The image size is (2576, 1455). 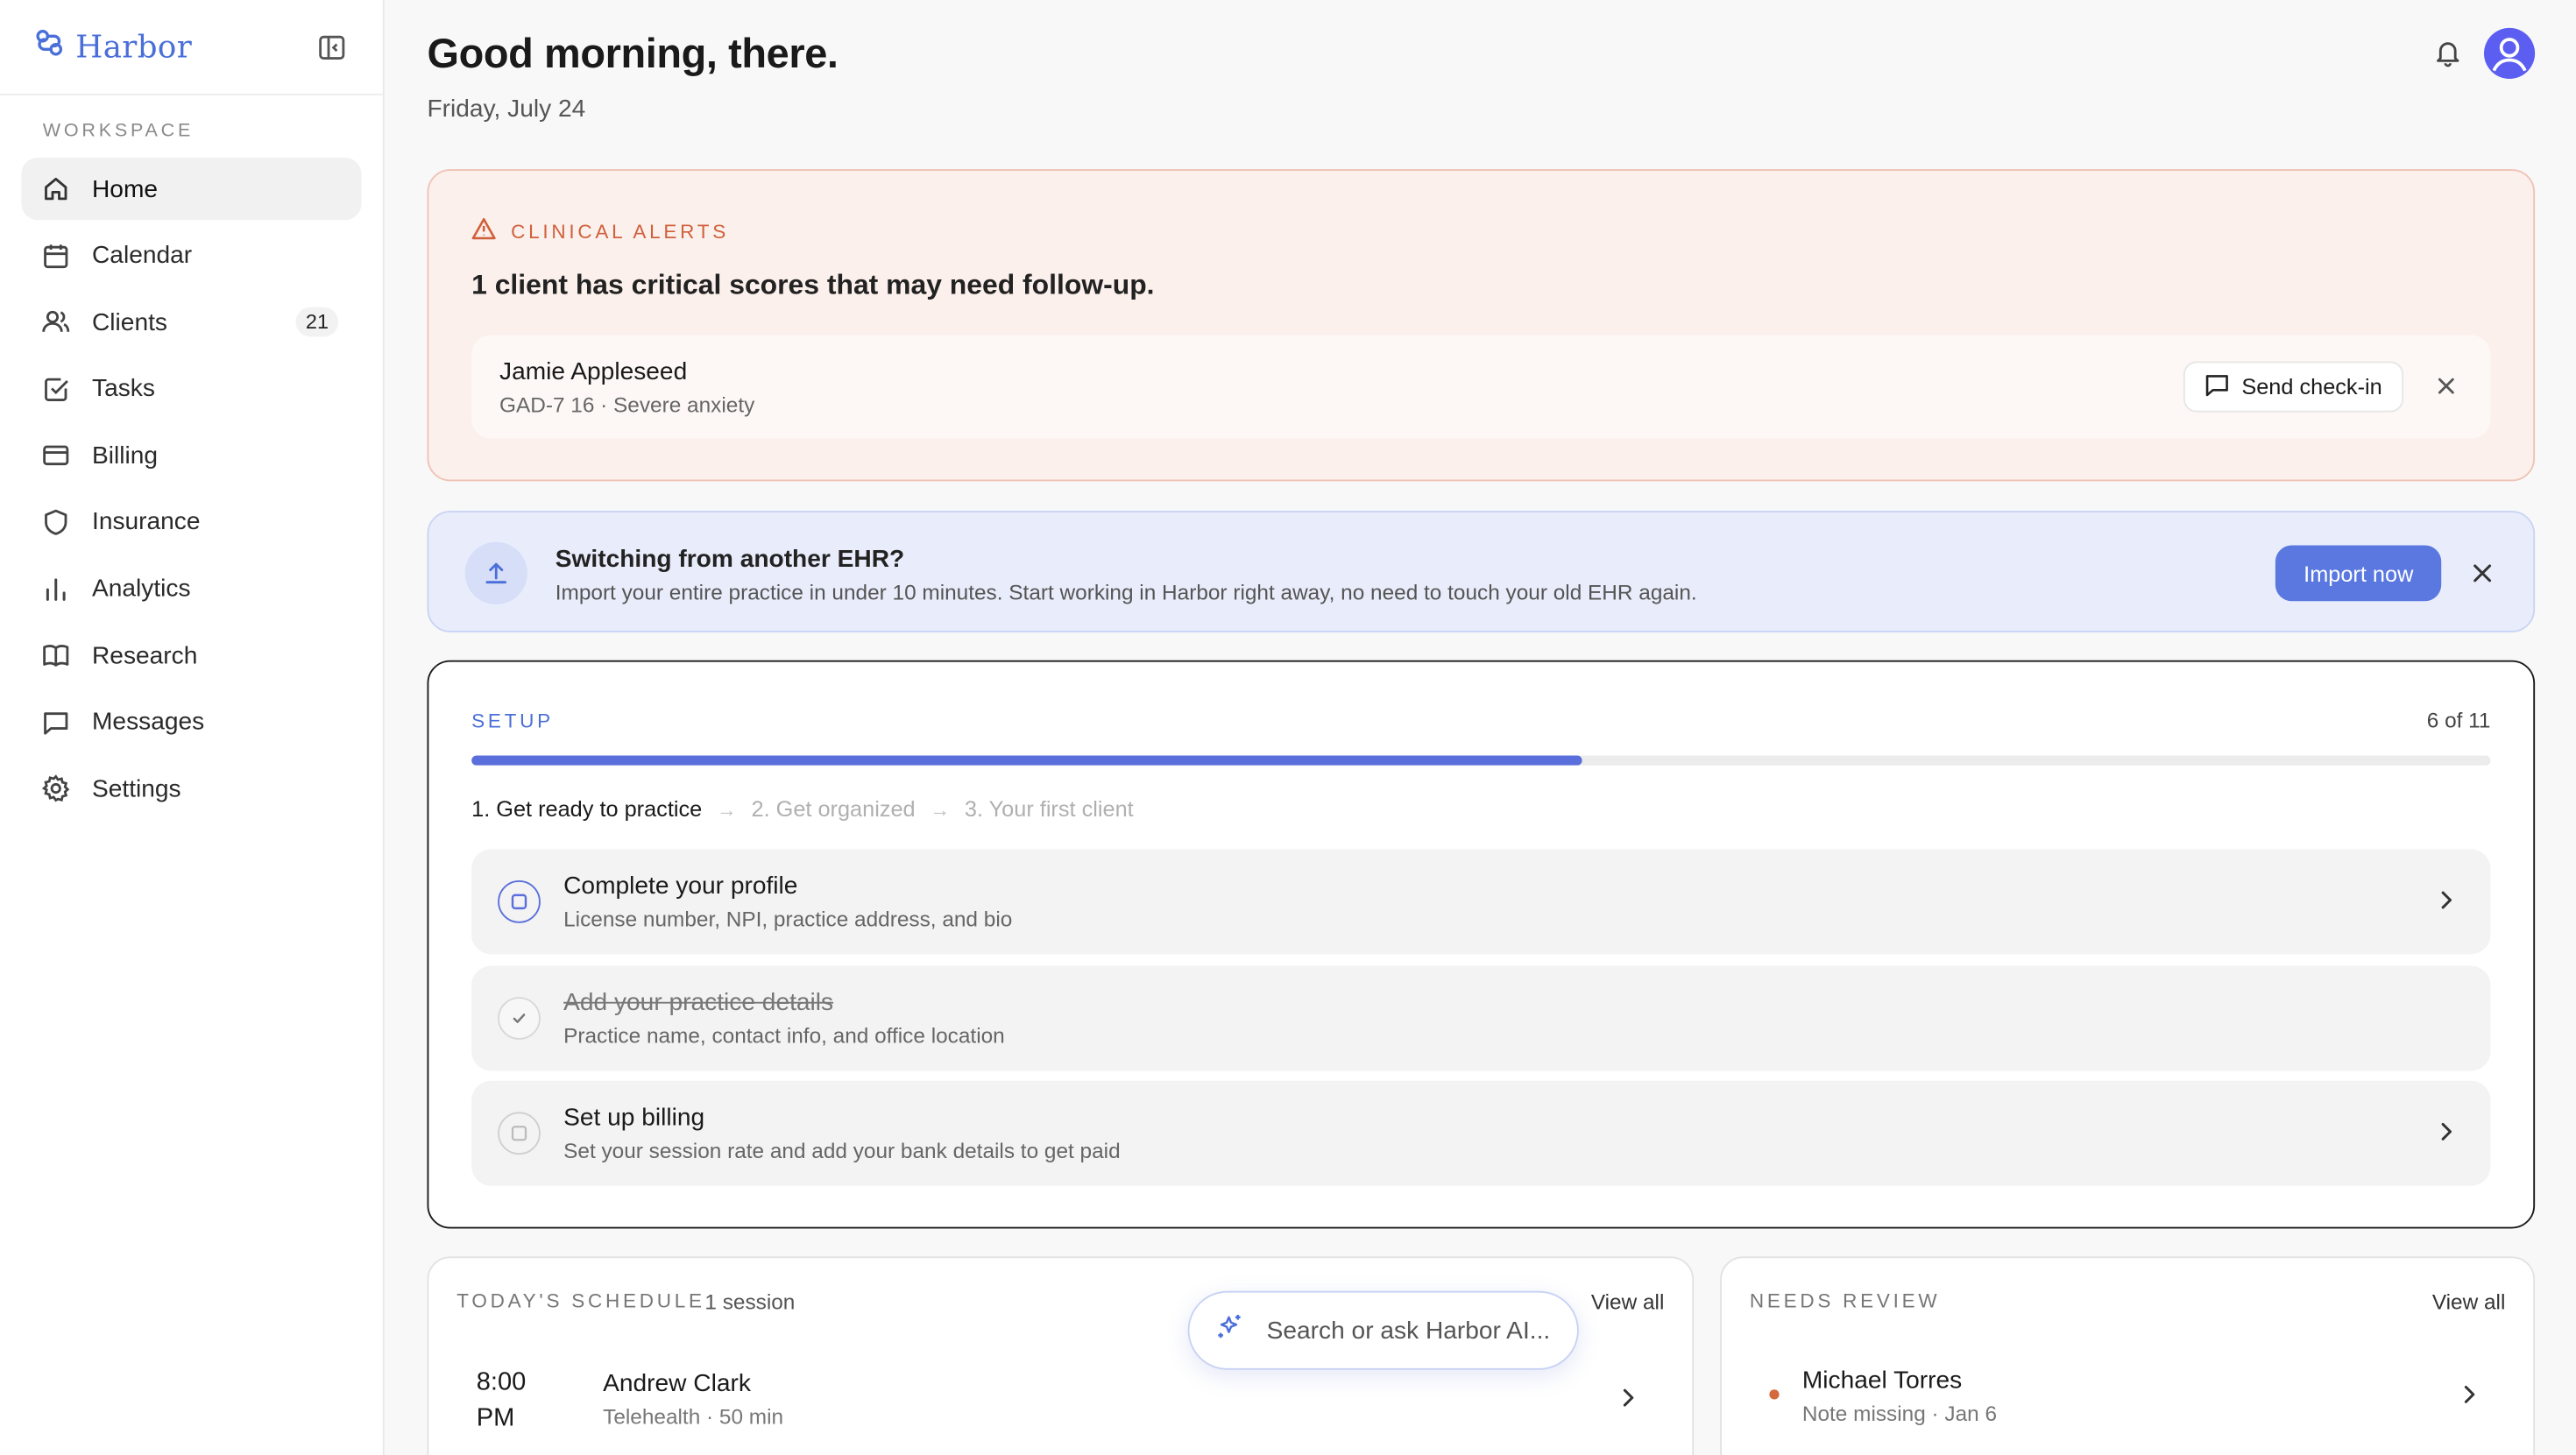 What do you see at coordinates (191, 455) in the screenshot?
I see `sidebar-item-billing: Billing` at bounding box center [191, 455].